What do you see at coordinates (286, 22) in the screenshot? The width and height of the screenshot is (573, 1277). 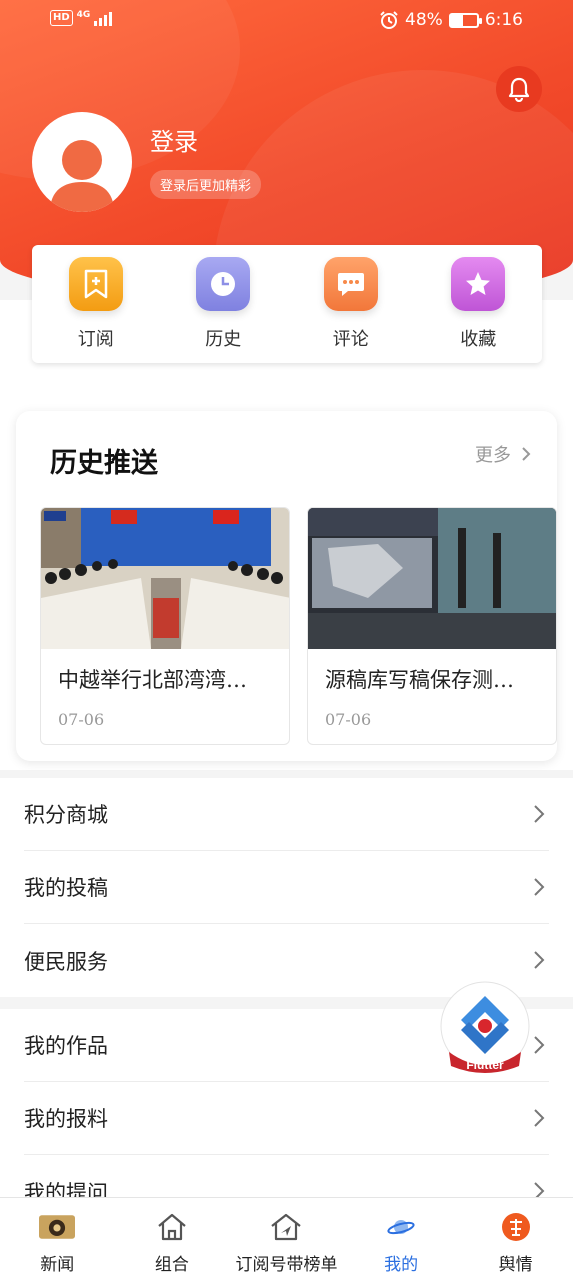 I see `status-bar: HD 4G 48% 6:16` at bounding box center [286, 22].